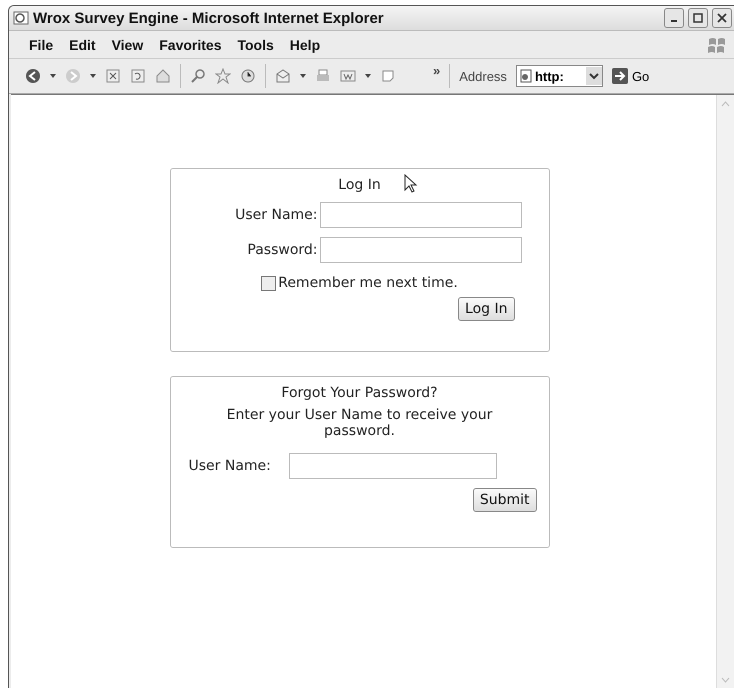  Describe the element at coordinates (255, 44) in the screenshot. I see `menu-item: Tools` at that location.